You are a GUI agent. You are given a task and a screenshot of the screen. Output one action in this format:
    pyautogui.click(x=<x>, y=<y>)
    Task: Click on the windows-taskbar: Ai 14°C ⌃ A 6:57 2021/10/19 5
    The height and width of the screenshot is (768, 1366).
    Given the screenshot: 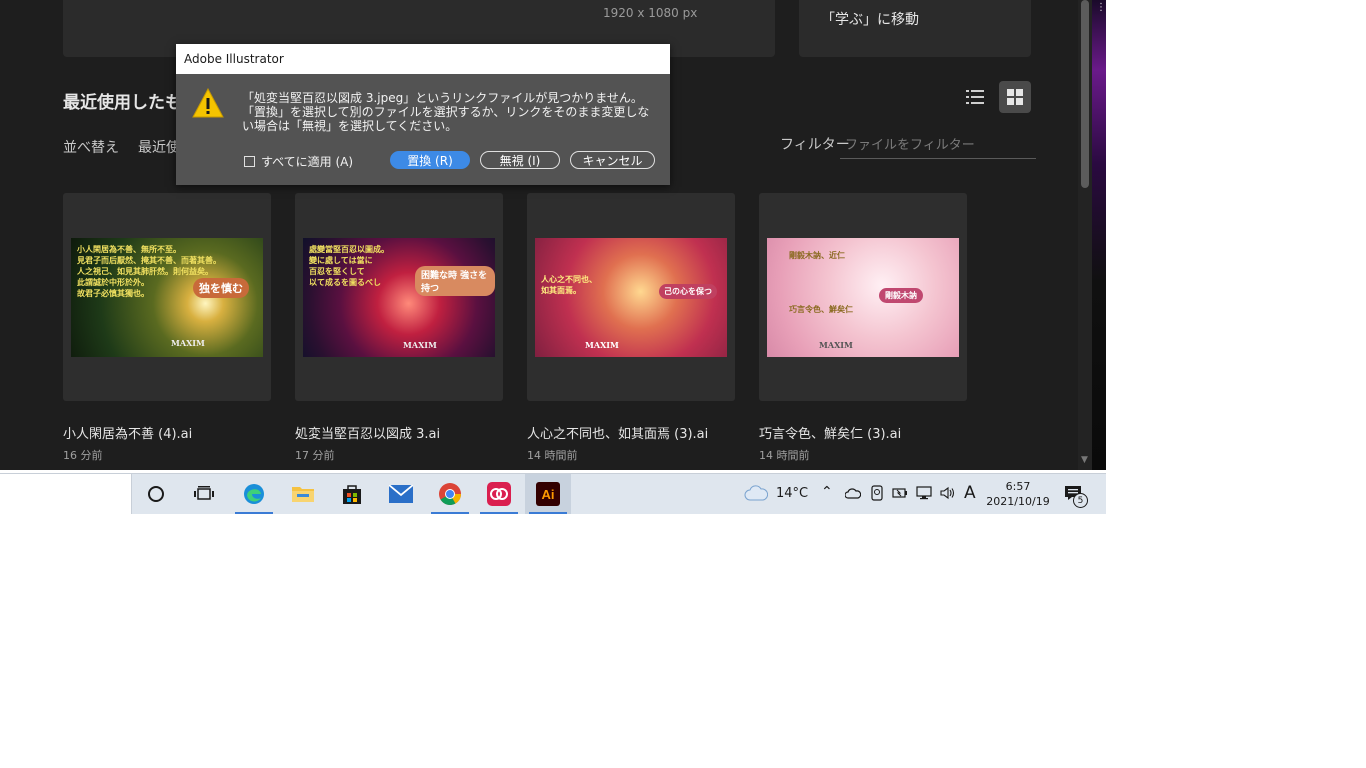 What is the action you would take?
    pyautogui.click(x=553, y=493)
    